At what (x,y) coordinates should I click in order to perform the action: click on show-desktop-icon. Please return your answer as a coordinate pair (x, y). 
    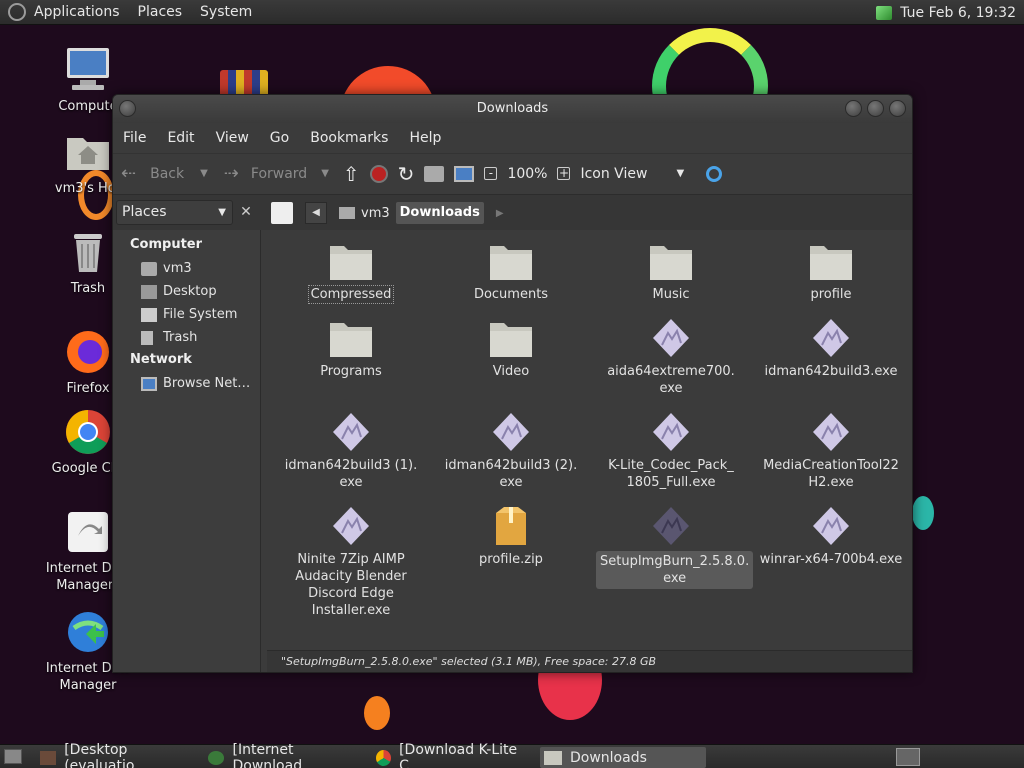
    Looking at the image, I should click on (13, 756).